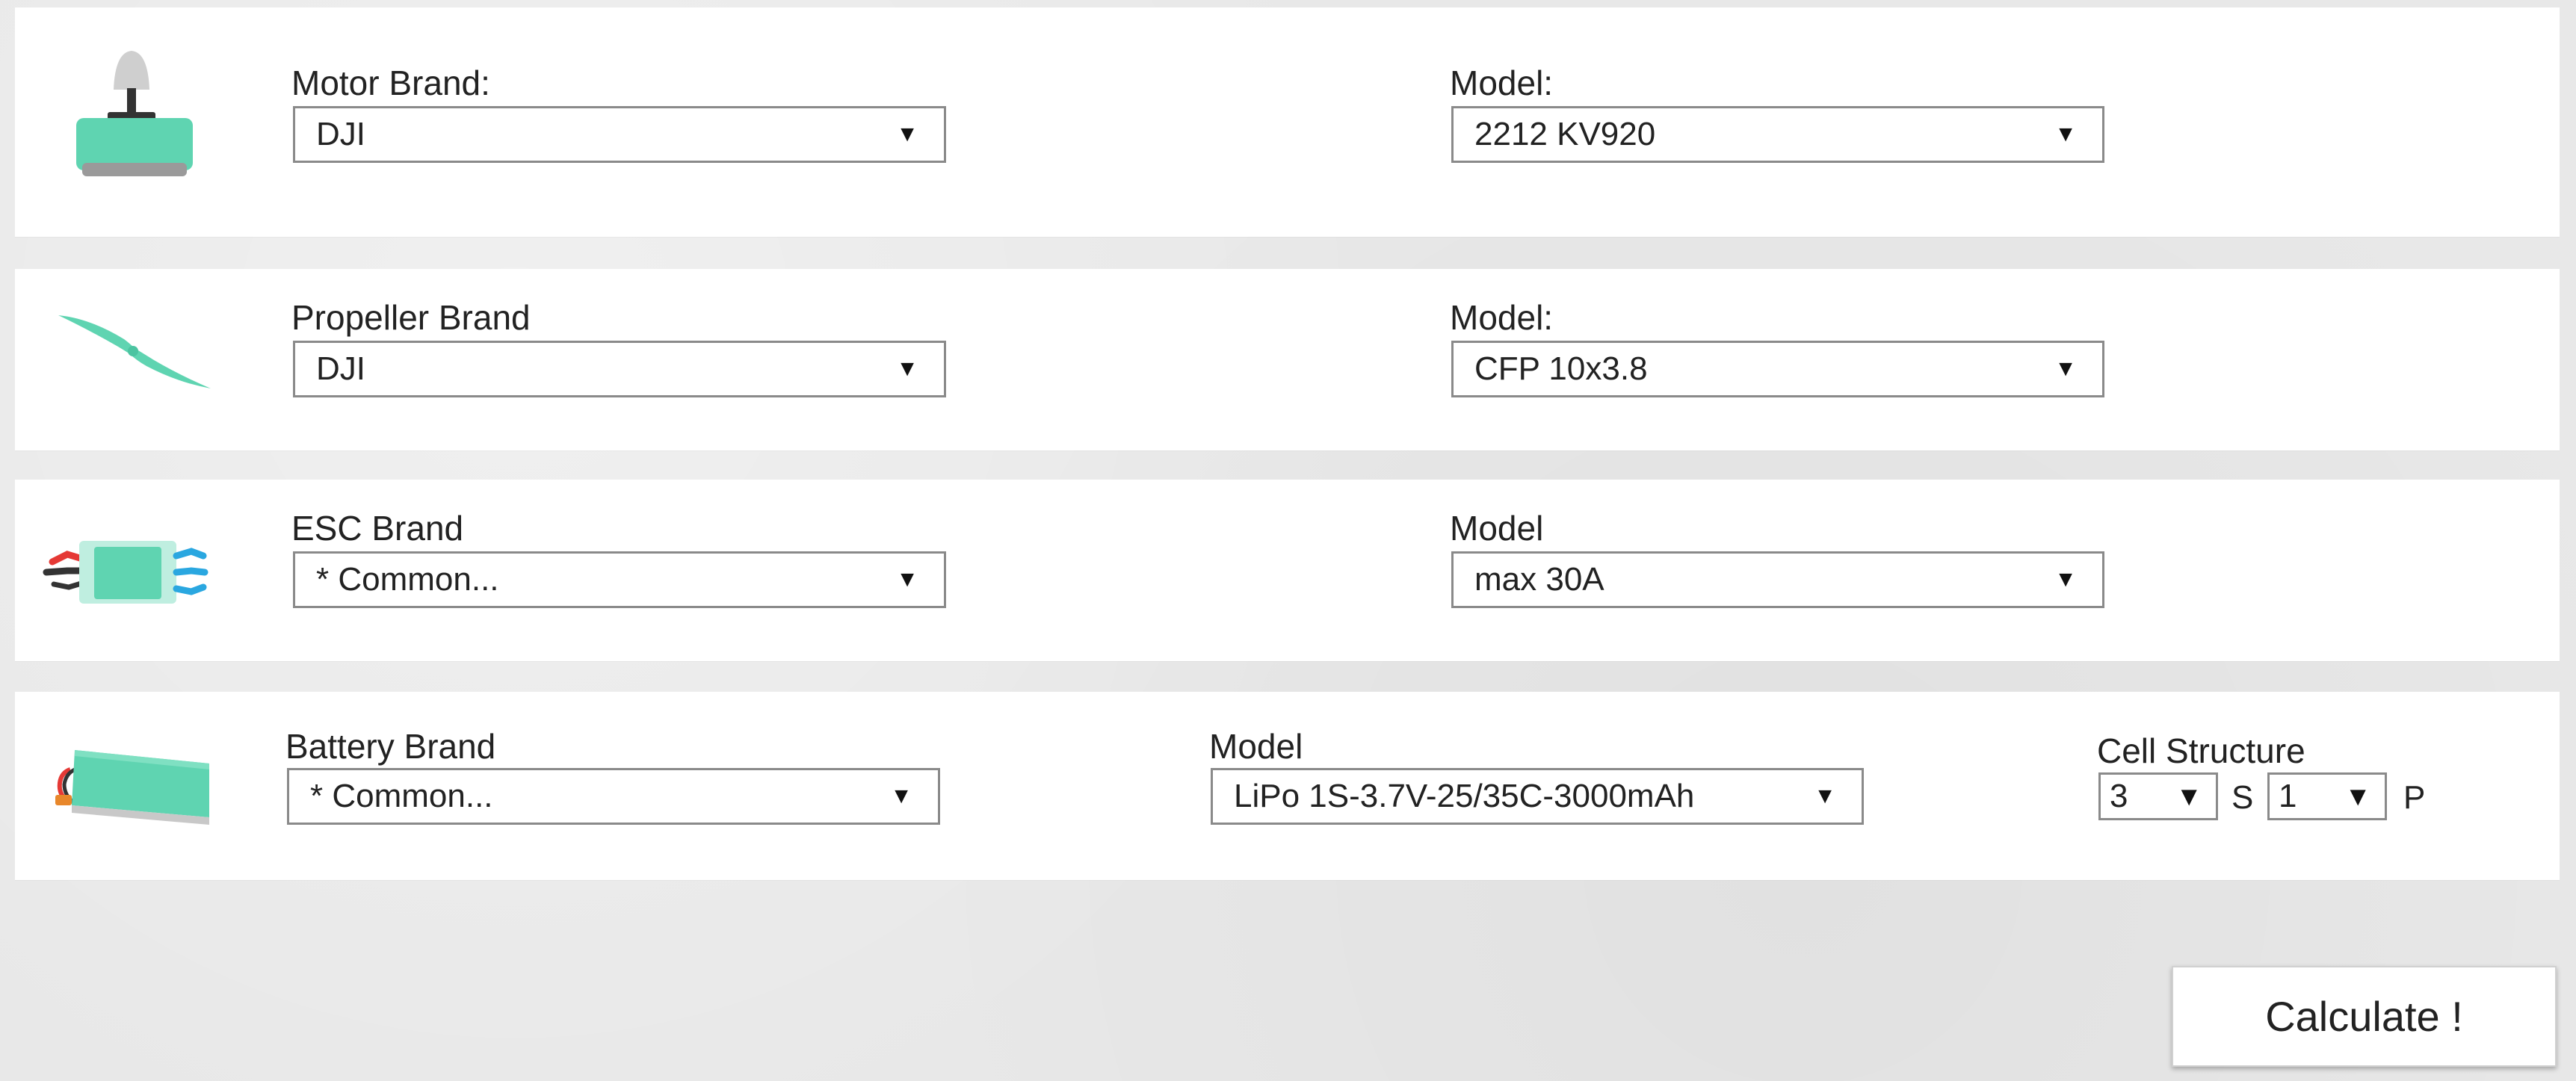 The width and height of the screenshot is (2576, 1081). What do you see at coordinates (2201, 750) in the screenshot?
I see `cell-structure-label: Cell Structure` at bounding box center [2201, 750].